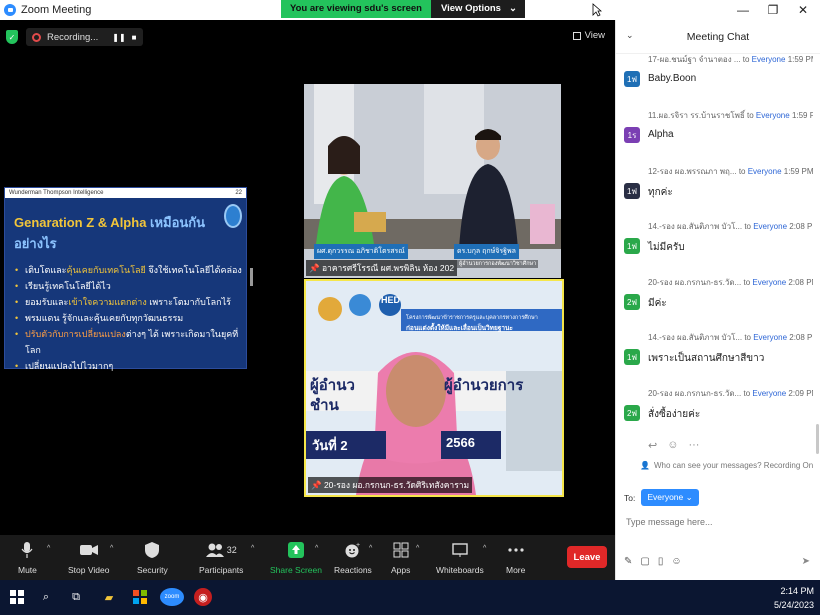 Image resolution: width=820 pixels, height=615 pixels. I want to click on security-button: Security, so click(152, 558).